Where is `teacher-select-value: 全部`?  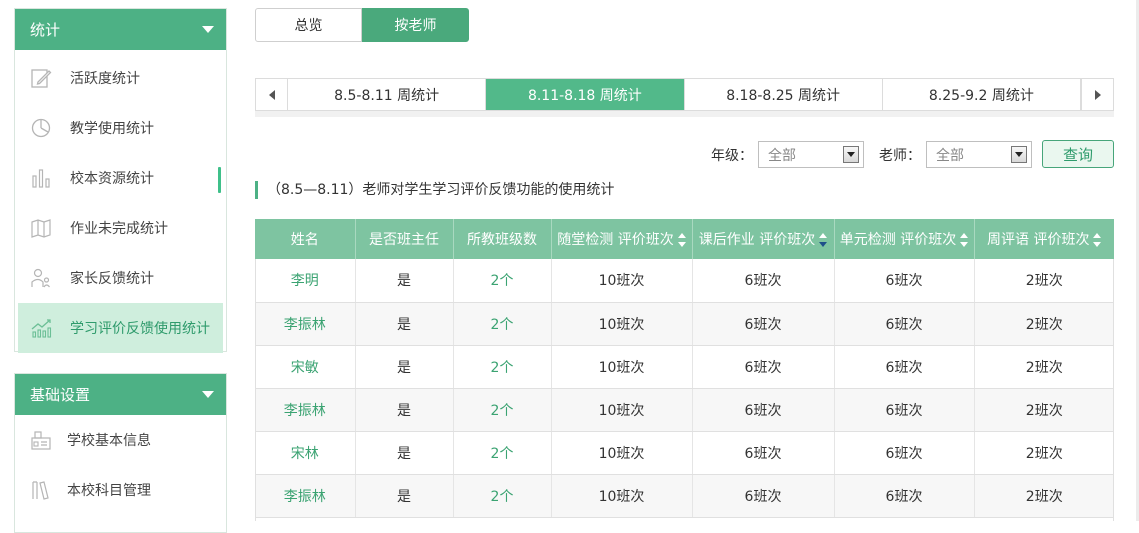 teacher-select-value: 全部 is located at coordinates (950, 155).